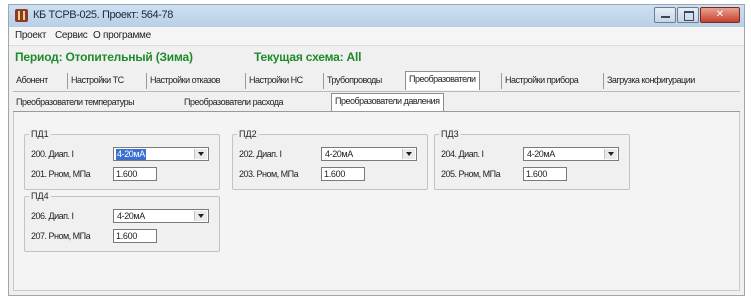  What do you see at coordinates (471, 174) in the screenshot?
I see `rnom-label: 205. Рном, МПа` at bounding box center [471, 174].